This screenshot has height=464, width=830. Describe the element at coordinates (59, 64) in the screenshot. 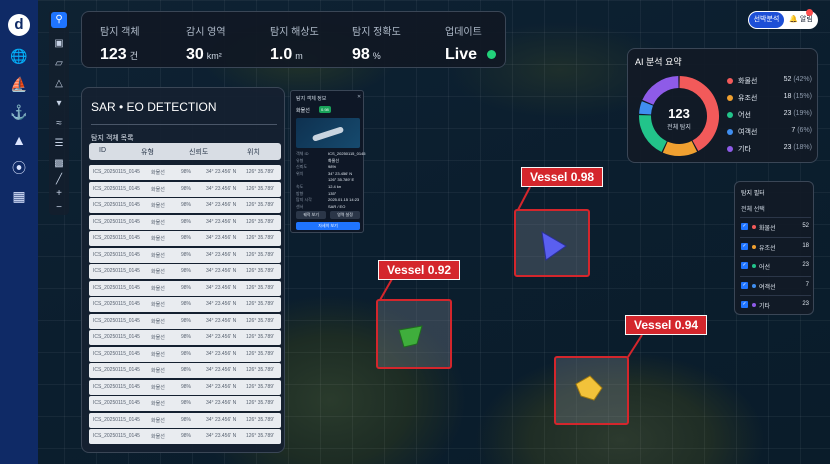

I see `area-tool-icon: ▱` at that location.